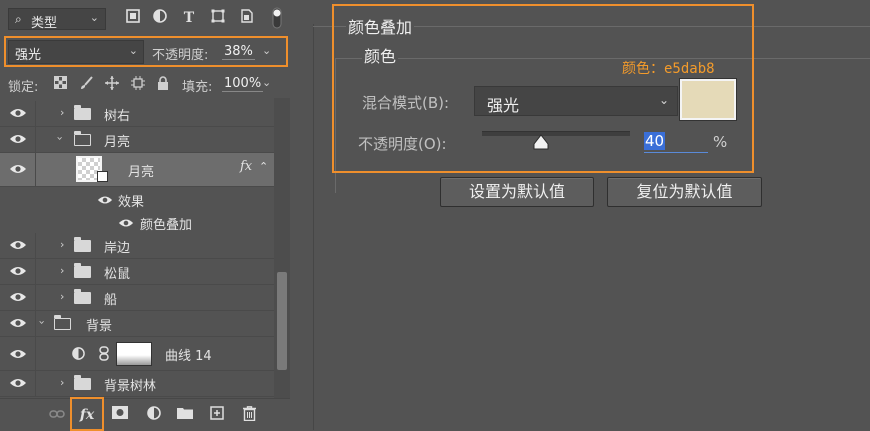 The height and width of the screenshot is (431, 870). What do you see at coordinates (137, 246) in the screenshot?
I see `layer-row: › 岸边` at bounding box center [137, 246].